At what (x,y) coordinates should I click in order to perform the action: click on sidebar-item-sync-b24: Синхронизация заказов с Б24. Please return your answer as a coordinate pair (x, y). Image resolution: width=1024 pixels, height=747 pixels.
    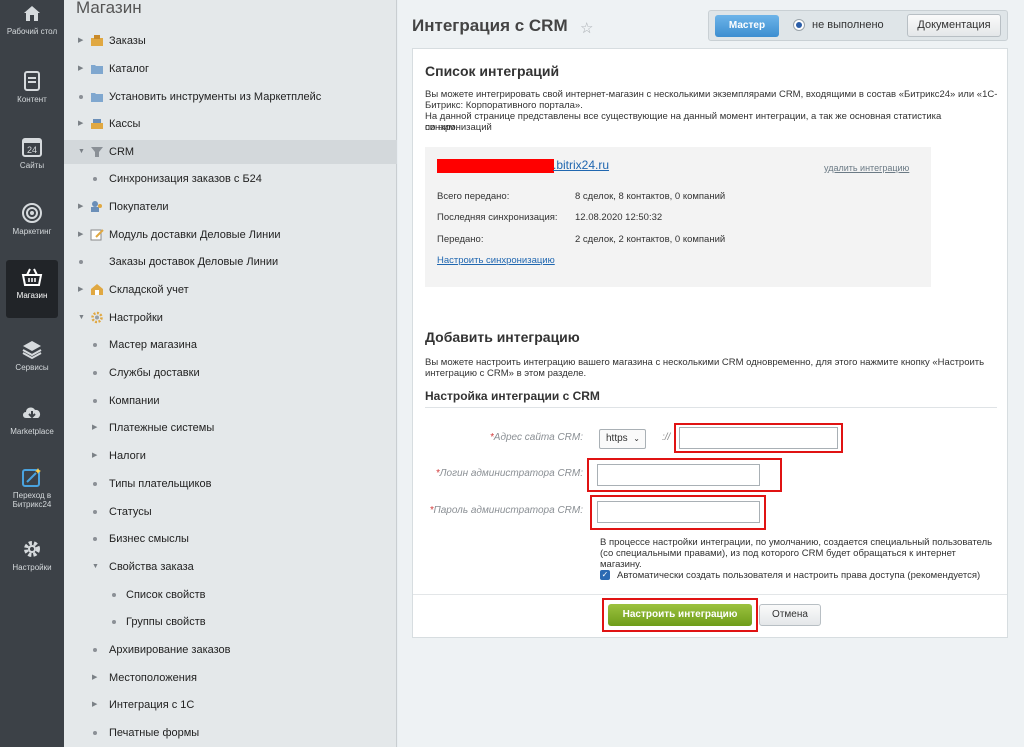
    Looking at the image, I should click on (230, 179).